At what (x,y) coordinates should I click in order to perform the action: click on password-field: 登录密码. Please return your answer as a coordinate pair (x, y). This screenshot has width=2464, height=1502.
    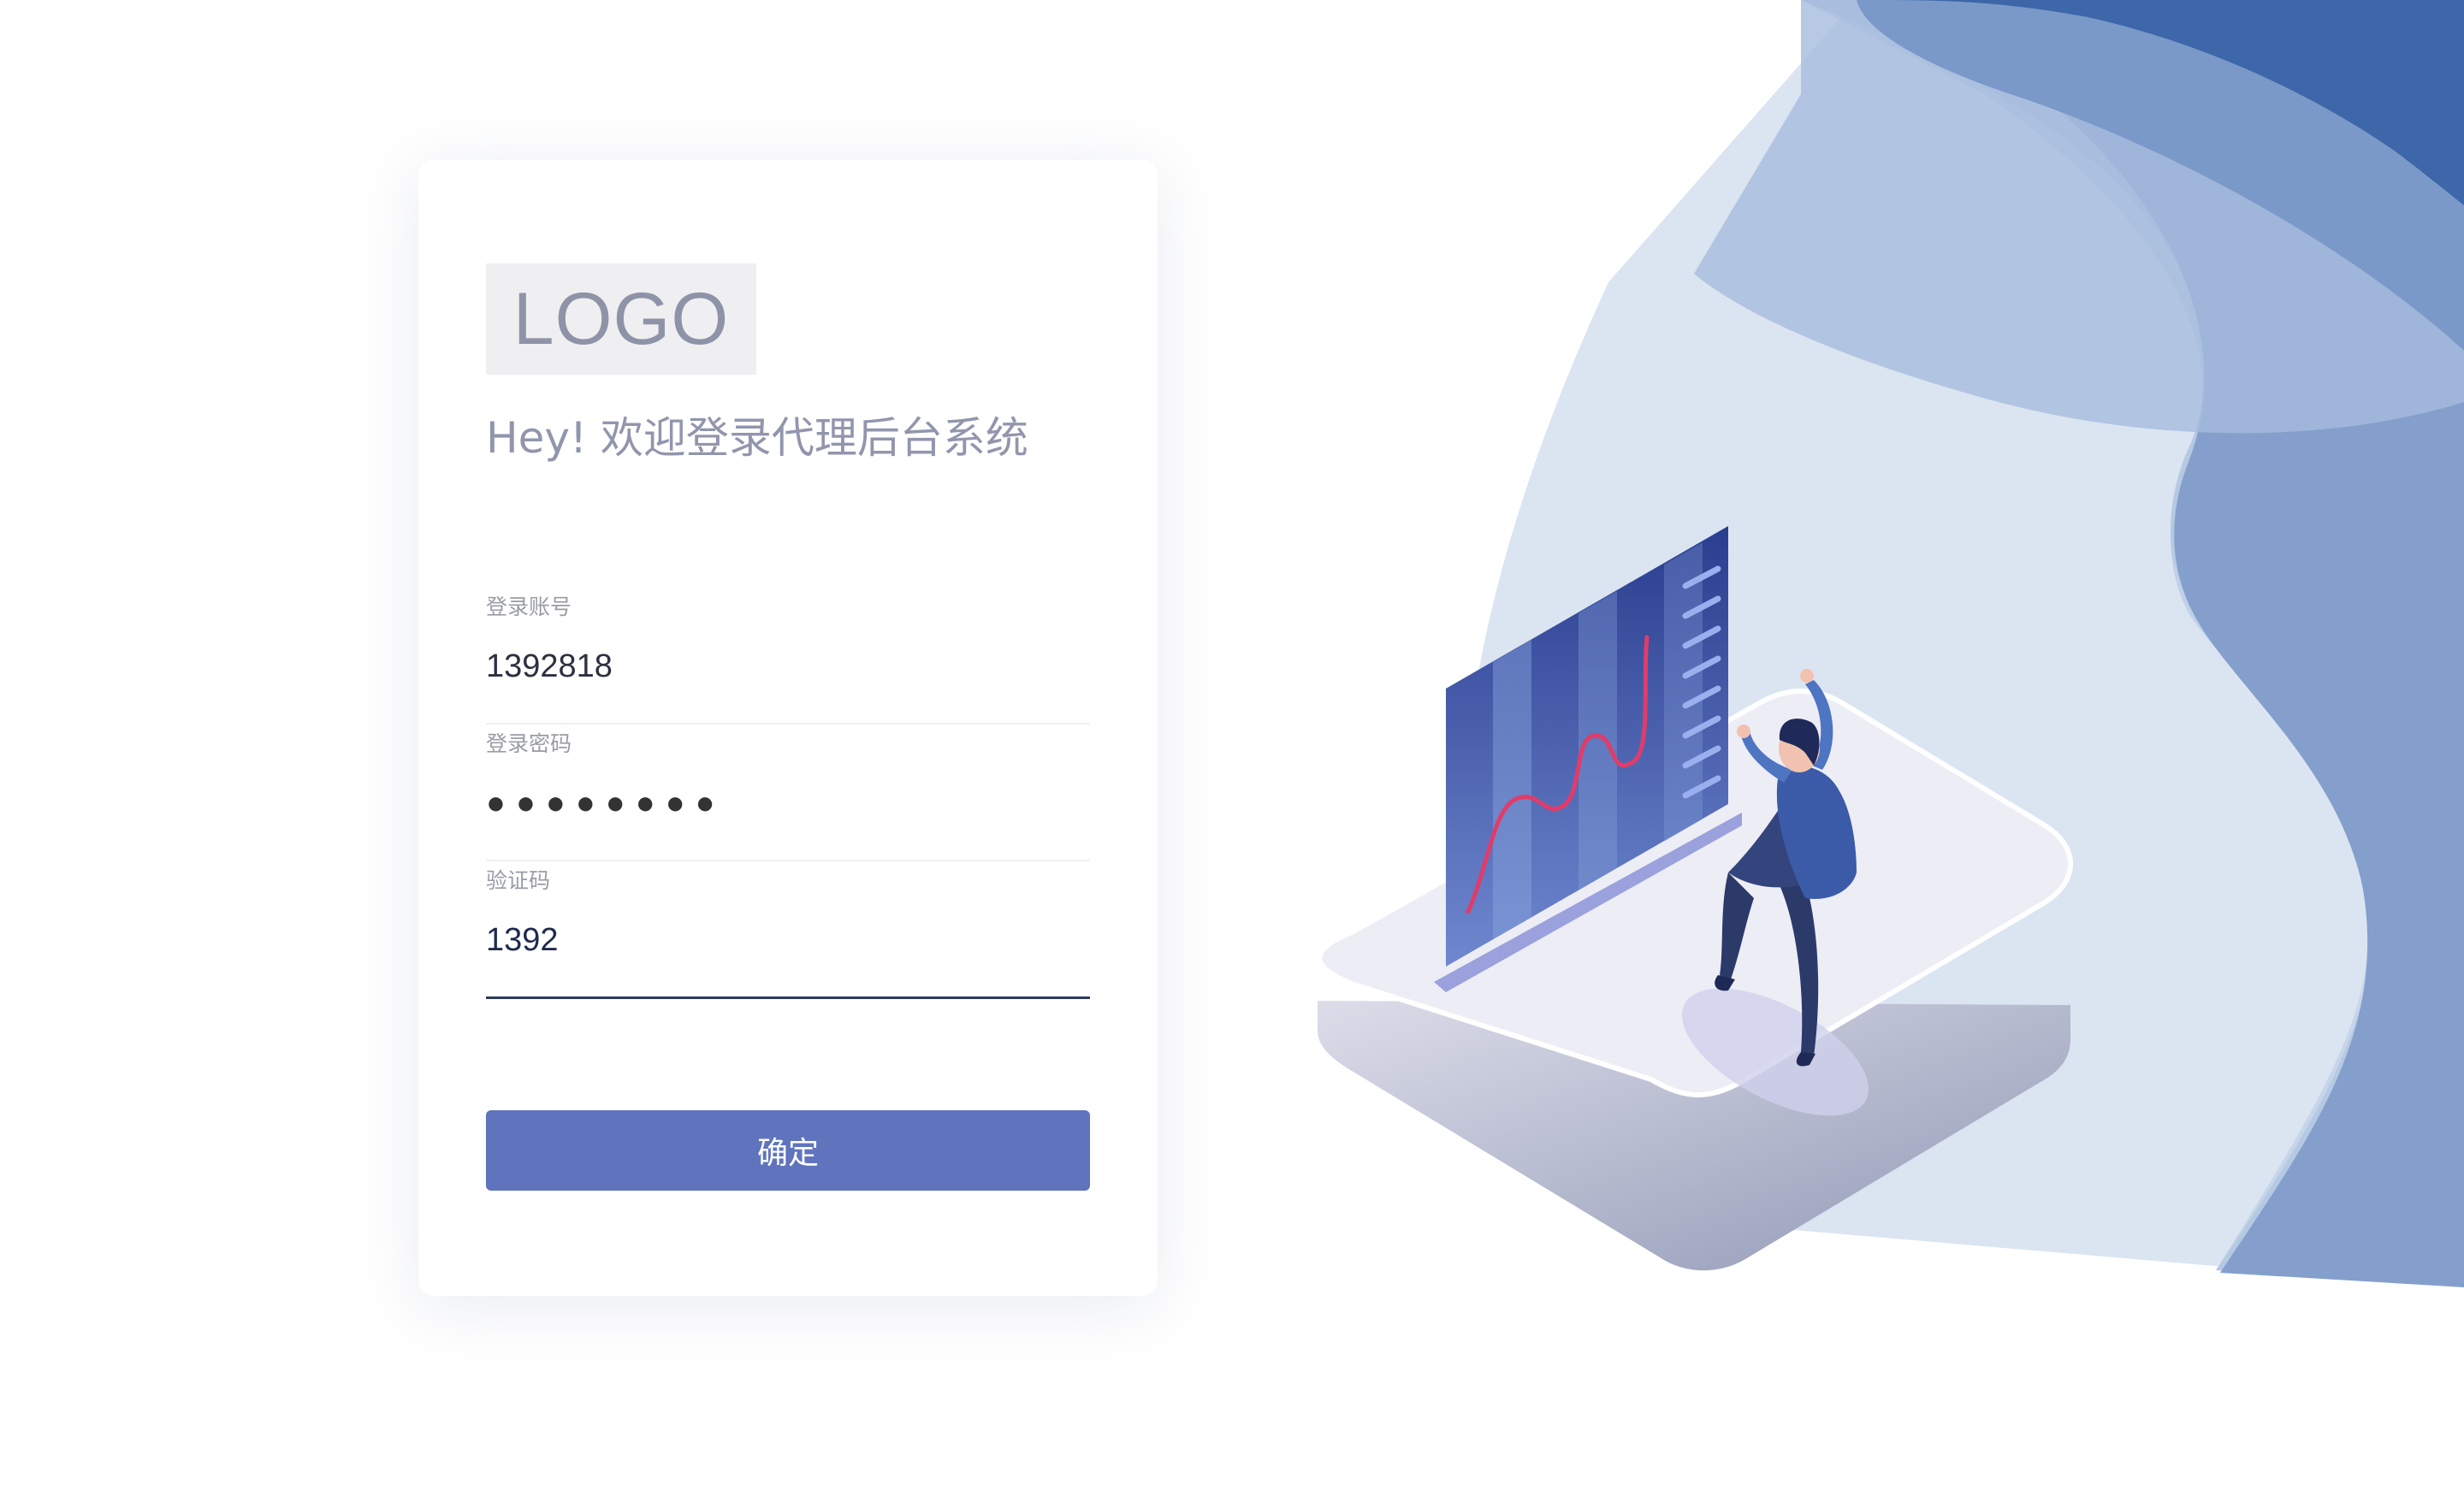
    Looking at the image, I should click on (788, 796).